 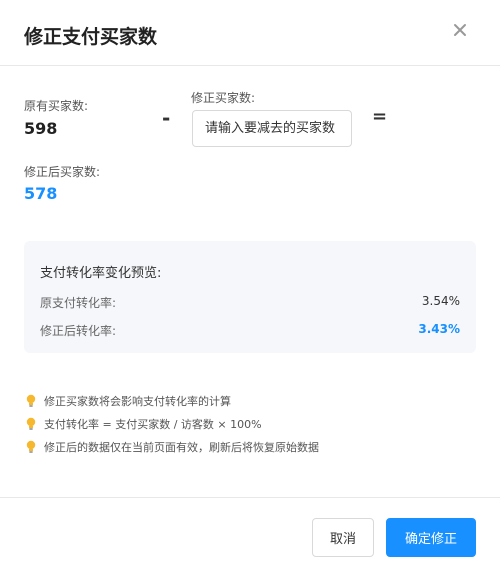 I want to click on tip-item: 支付转化率 = 支付买家数 / 访客数 × 100%, so click(x=143, y=424).